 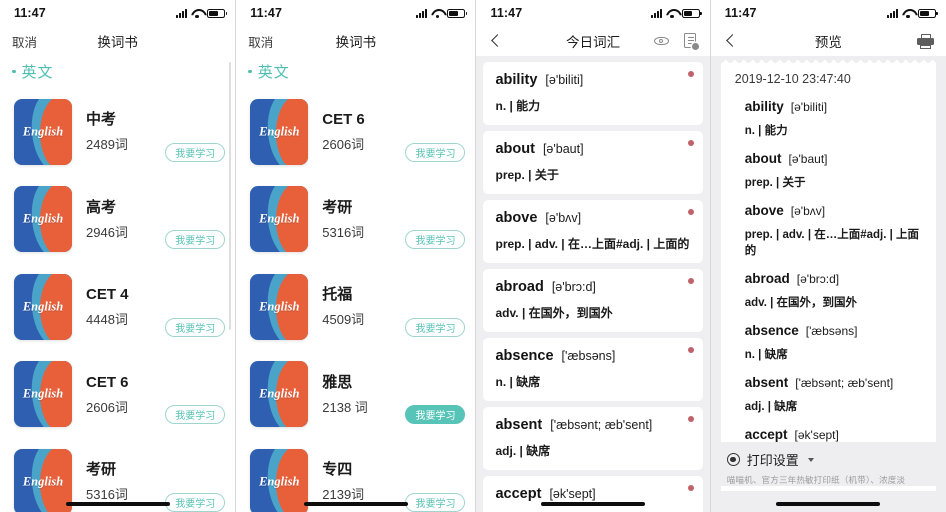 What do you see at coordinates (355, 395) in the screenshot?
I see `list-item: English 雅思 2138 词 我要学习` at bounding box center [355, 395].